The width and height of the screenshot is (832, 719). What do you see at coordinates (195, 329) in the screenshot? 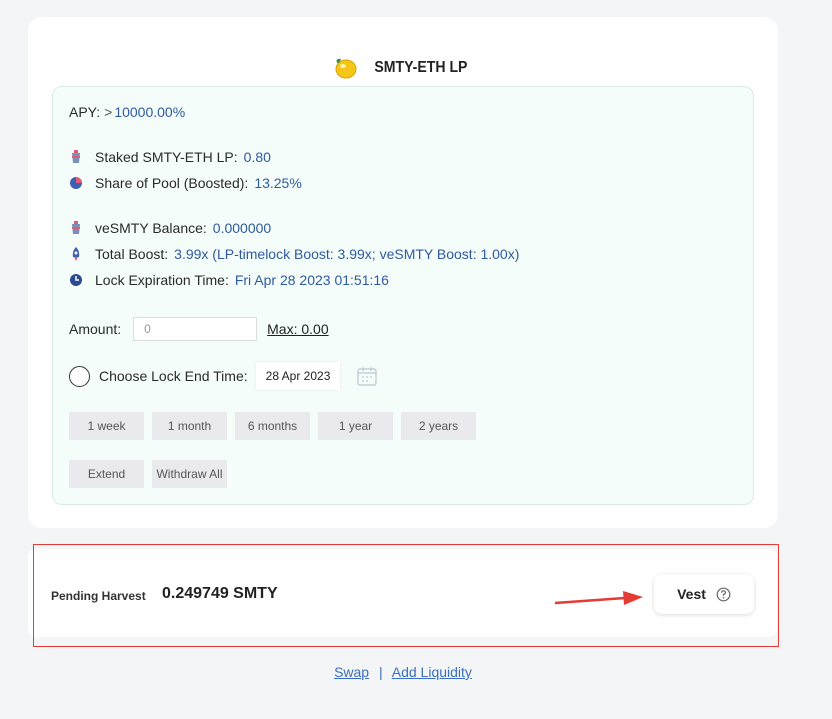
I see `amount-input: 0` at bounding box center [195, 329].